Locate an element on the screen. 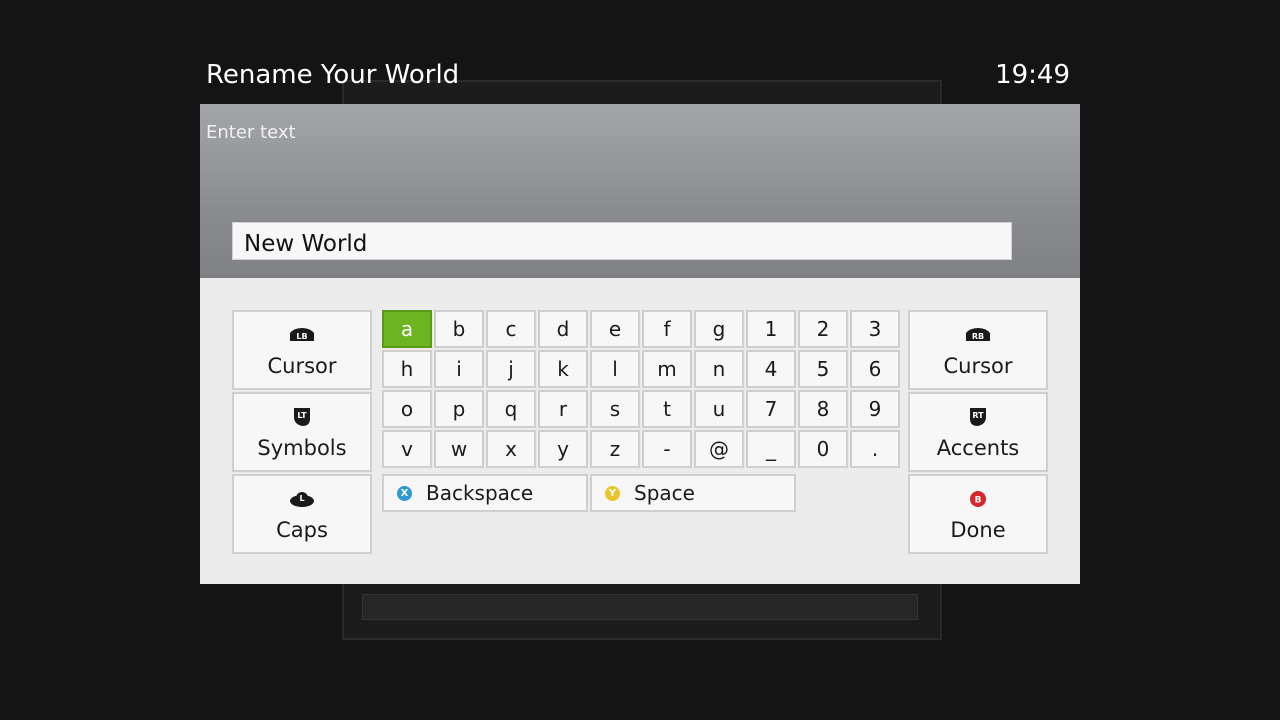 This screenshot has height=720, width=1280. symbols-button: LT Symbols is located at coordinates (302, 432).